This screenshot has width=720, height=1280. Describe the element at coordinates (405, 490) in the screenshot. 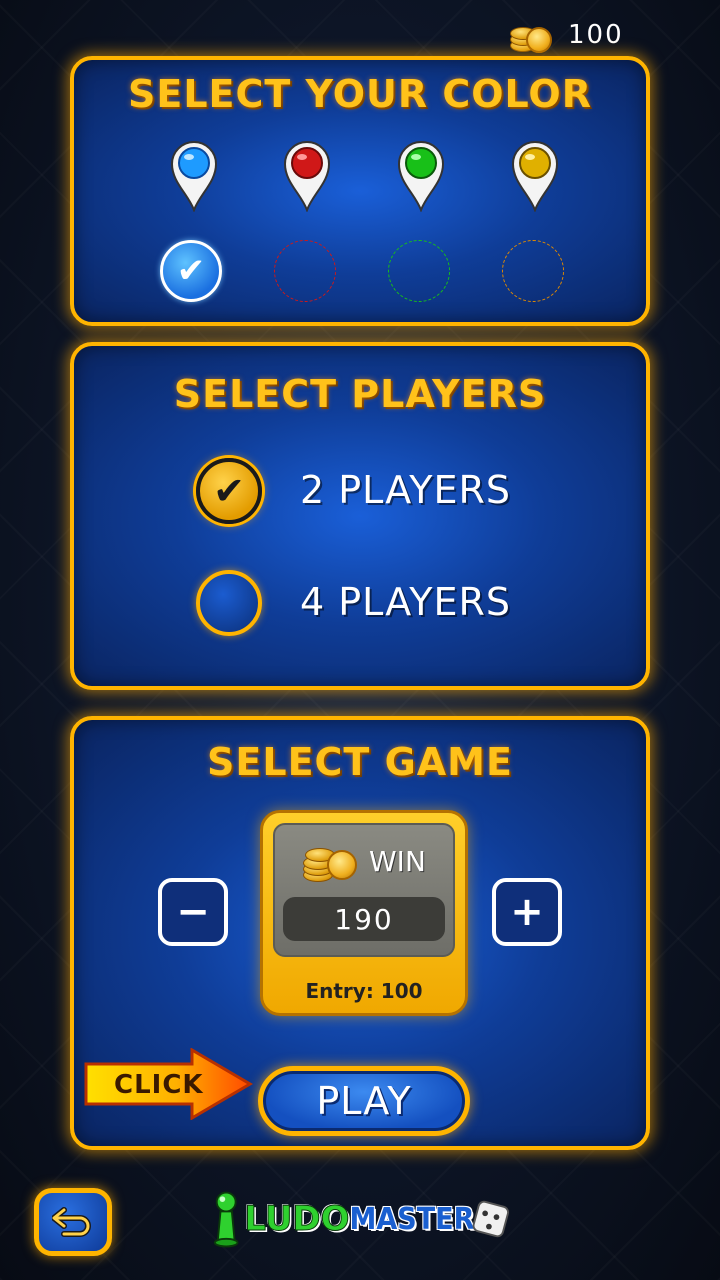

I see `two-players-label: 2 PLAYERS` at that location.